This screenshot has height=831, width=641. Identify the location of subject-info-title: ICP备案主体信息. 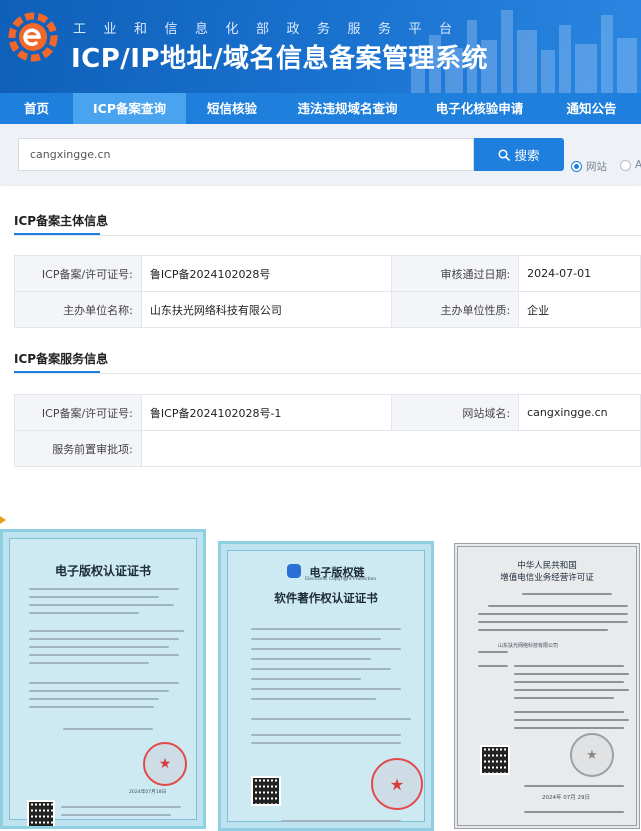
(61, 223).